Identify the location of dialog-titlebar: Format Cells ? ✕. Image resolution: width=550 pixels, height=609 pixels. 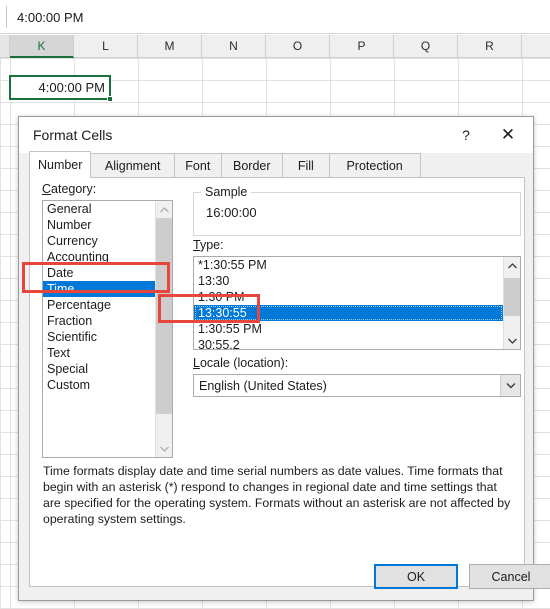
(276, 135).